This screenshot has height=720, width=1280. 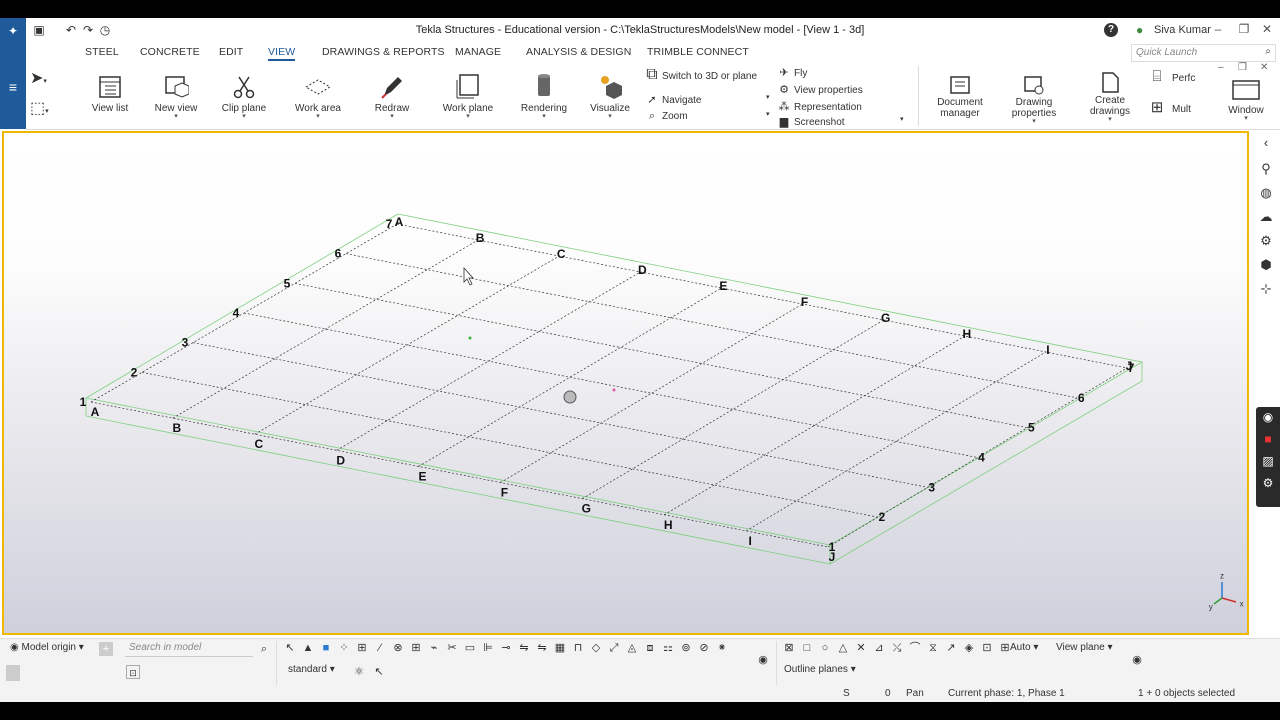 I want to click on collapse-chevron-icon: ‹, so click(x=1266, y=143).